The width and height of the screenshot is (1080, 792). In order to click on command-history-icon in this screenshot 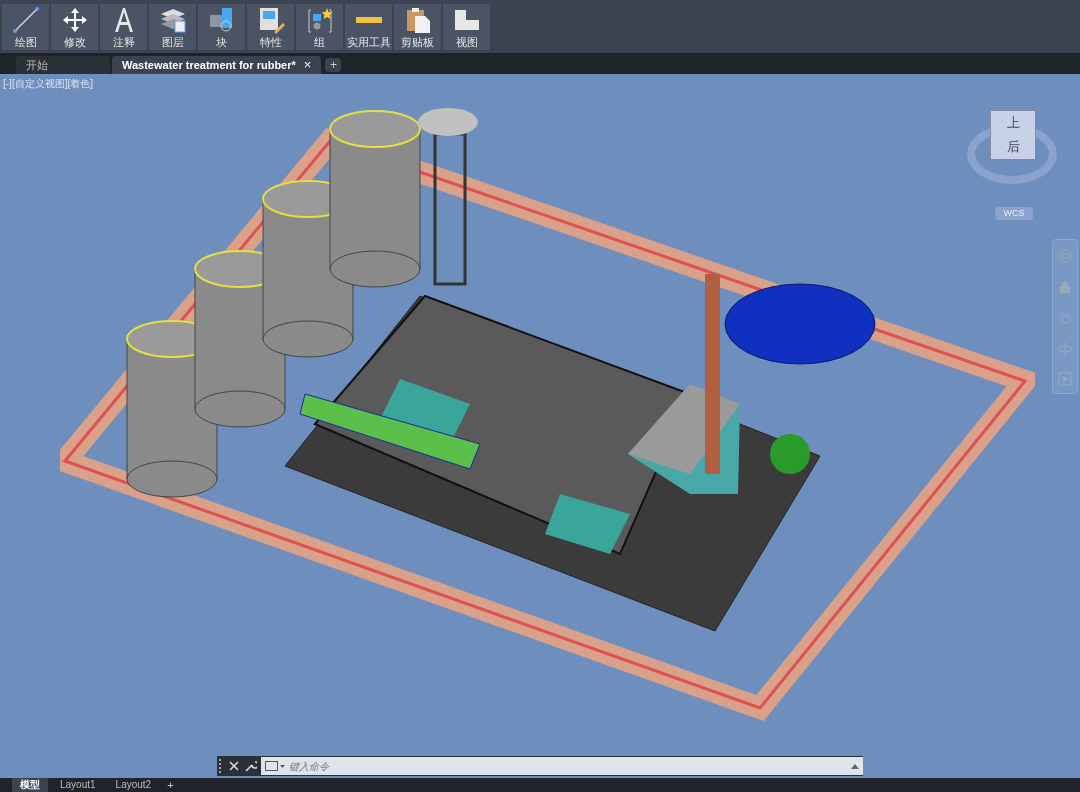, I will do `click(275, 766)`.